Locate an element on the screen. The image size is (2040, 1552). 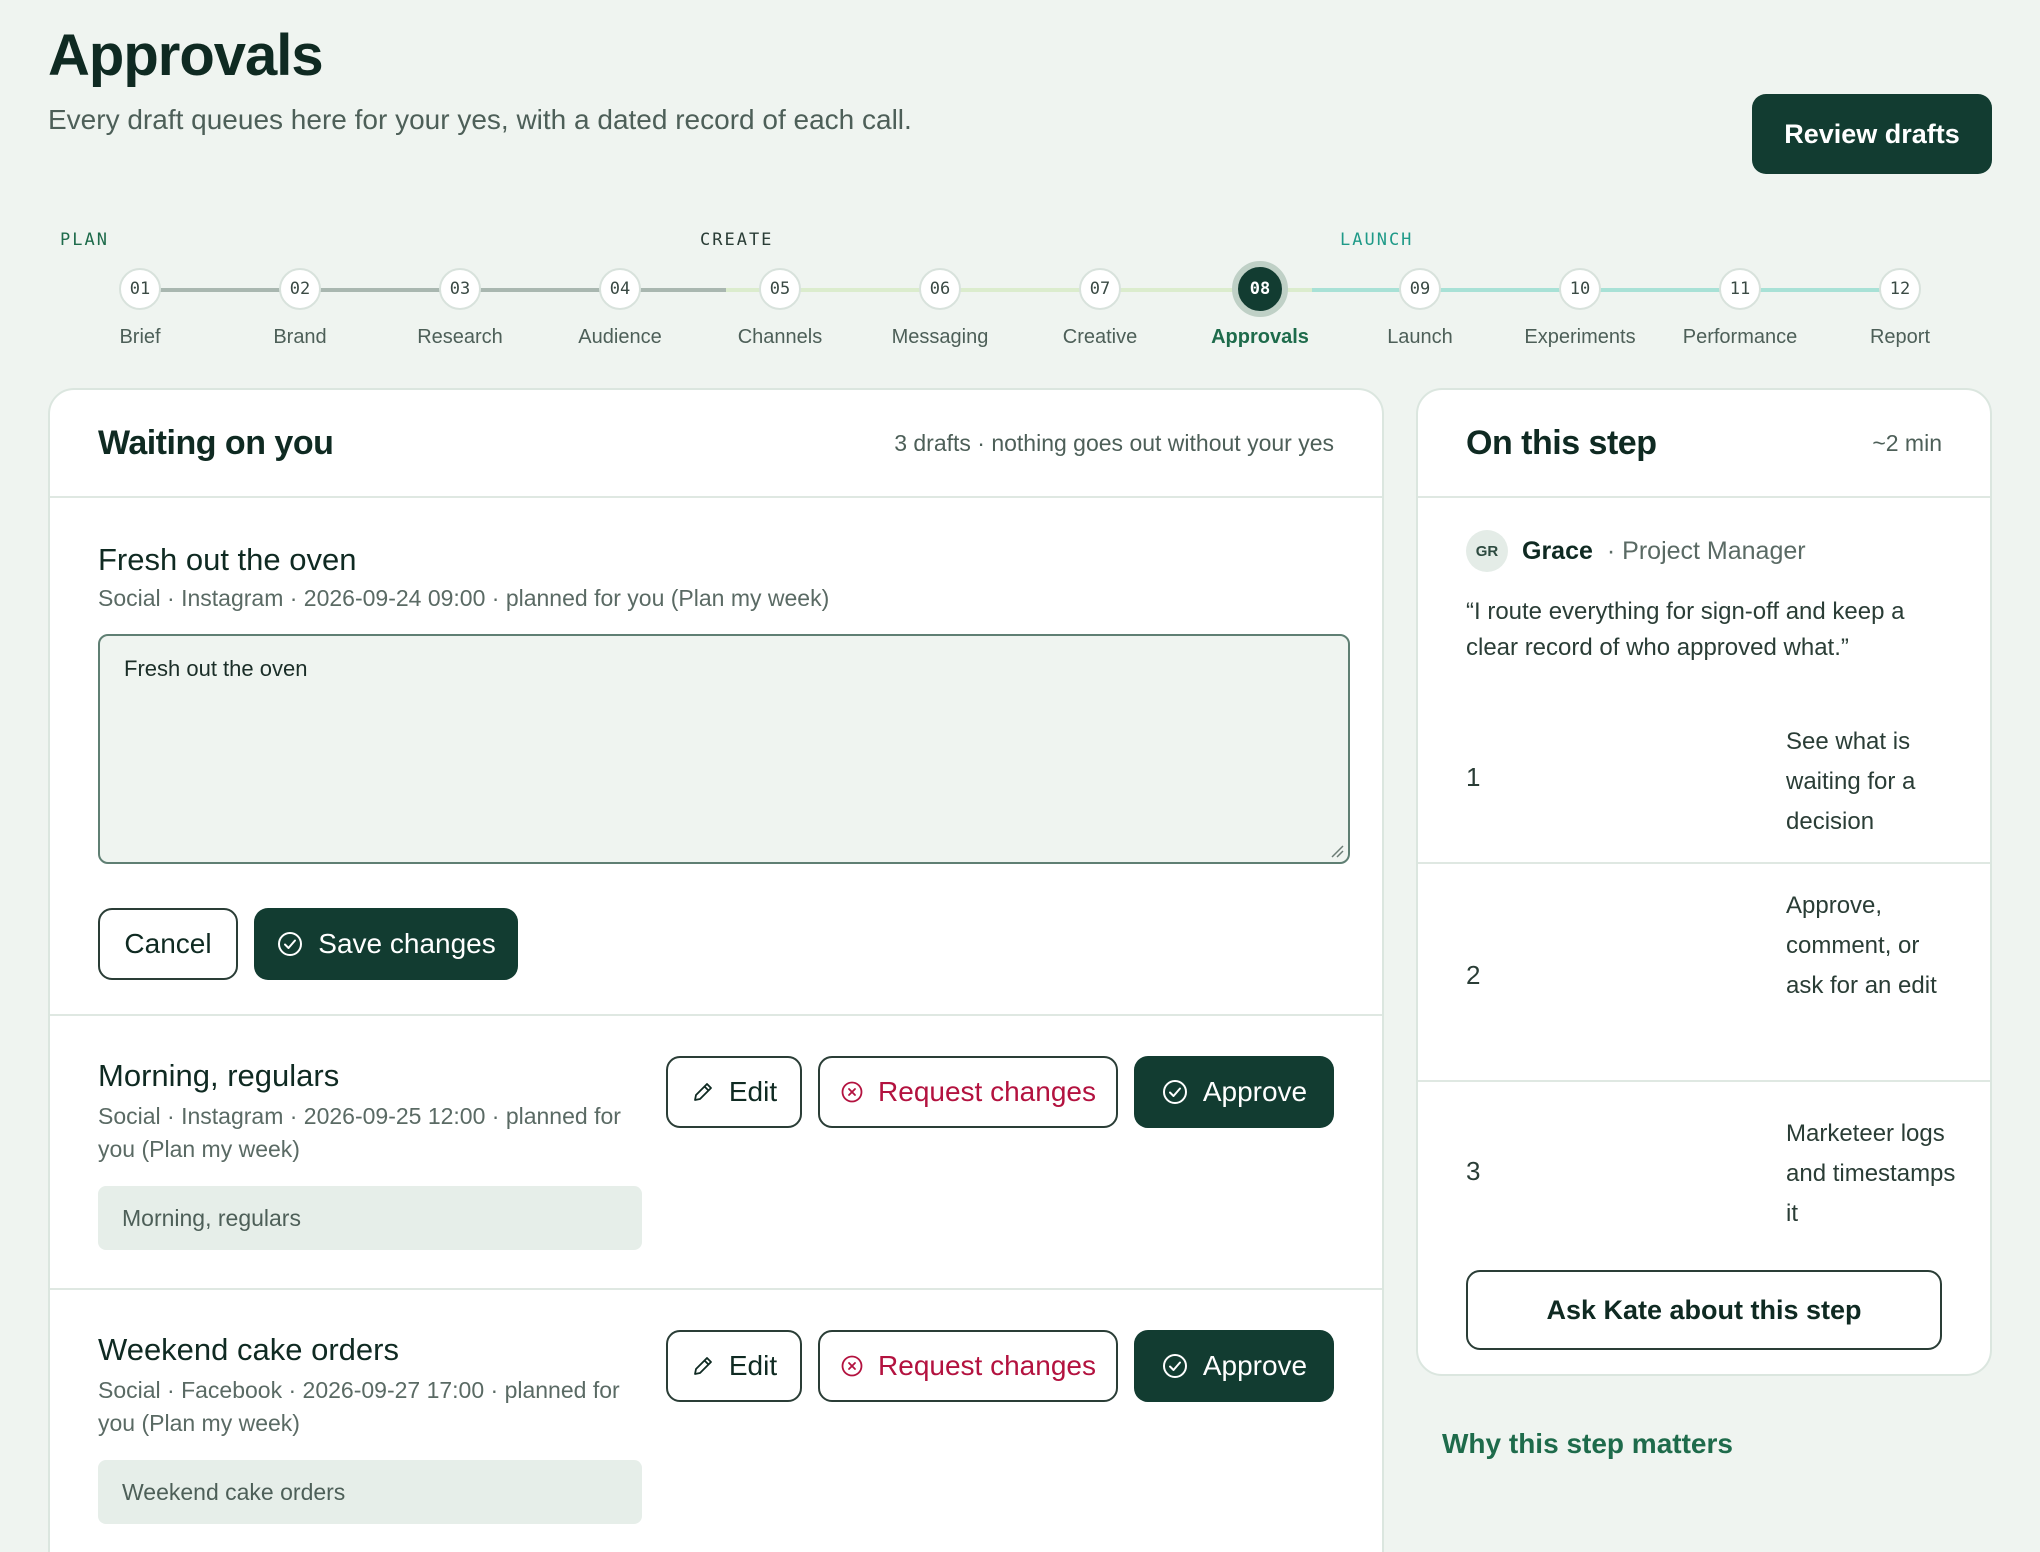
step-creative: 07 Creative is located at coordinates (1100, 308).